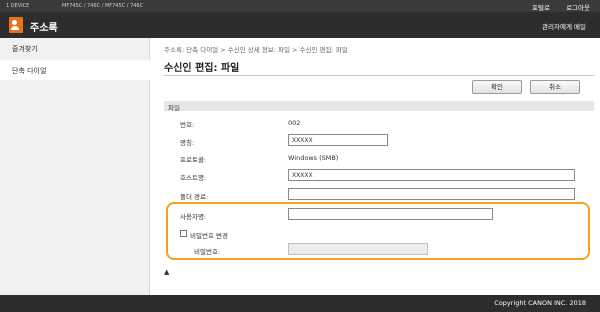  Describe the element at coordinates (555, 87) in the screenshot. I see `cancel-button: 취소` at that location.